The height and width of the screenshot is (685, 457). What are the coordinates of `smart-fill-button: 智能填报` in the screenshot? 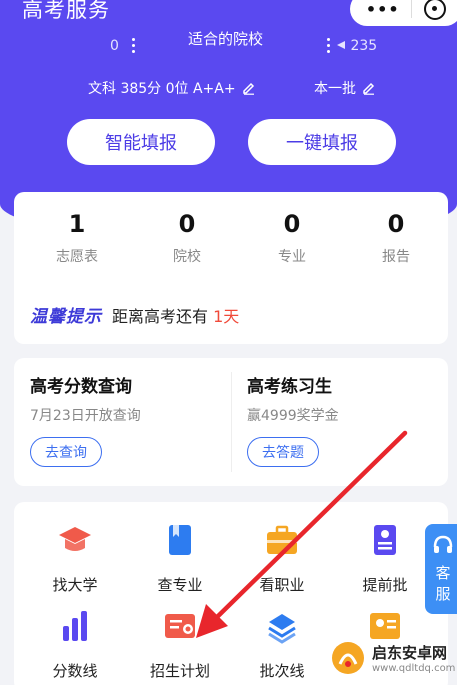 It's located at (141, 142).